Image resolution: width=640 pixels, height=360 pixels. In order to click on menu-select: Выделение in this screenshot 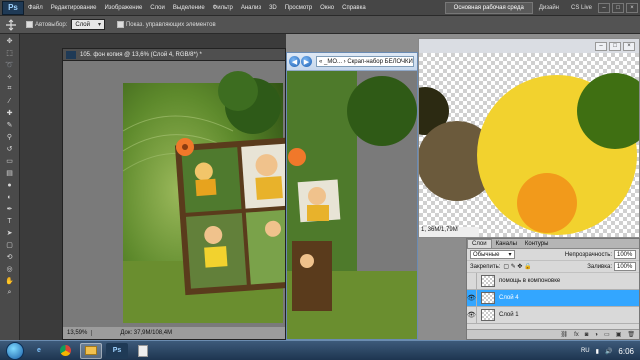, I will do `click(189, 8)`.